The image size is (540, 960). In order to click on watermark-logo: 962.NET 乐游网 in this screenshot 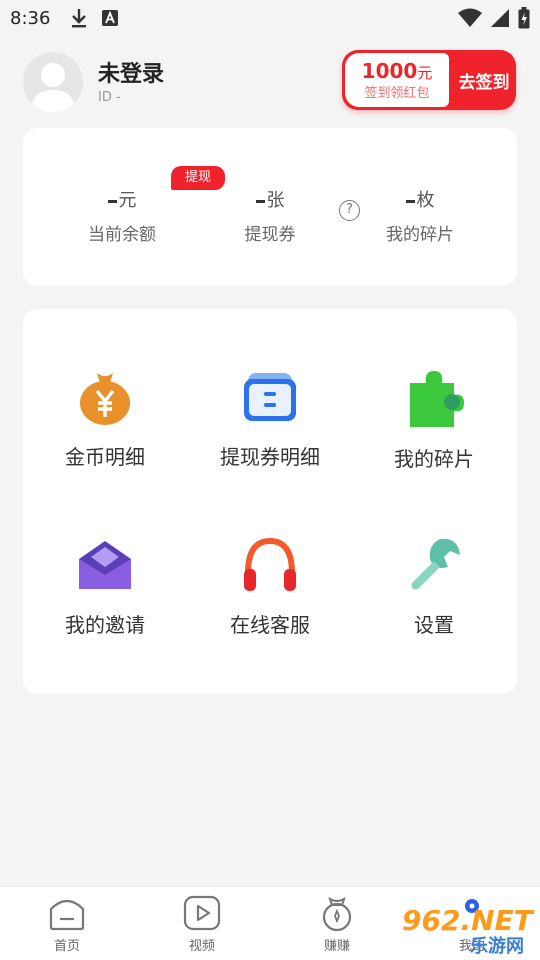, I will do `click(468, 930)`.